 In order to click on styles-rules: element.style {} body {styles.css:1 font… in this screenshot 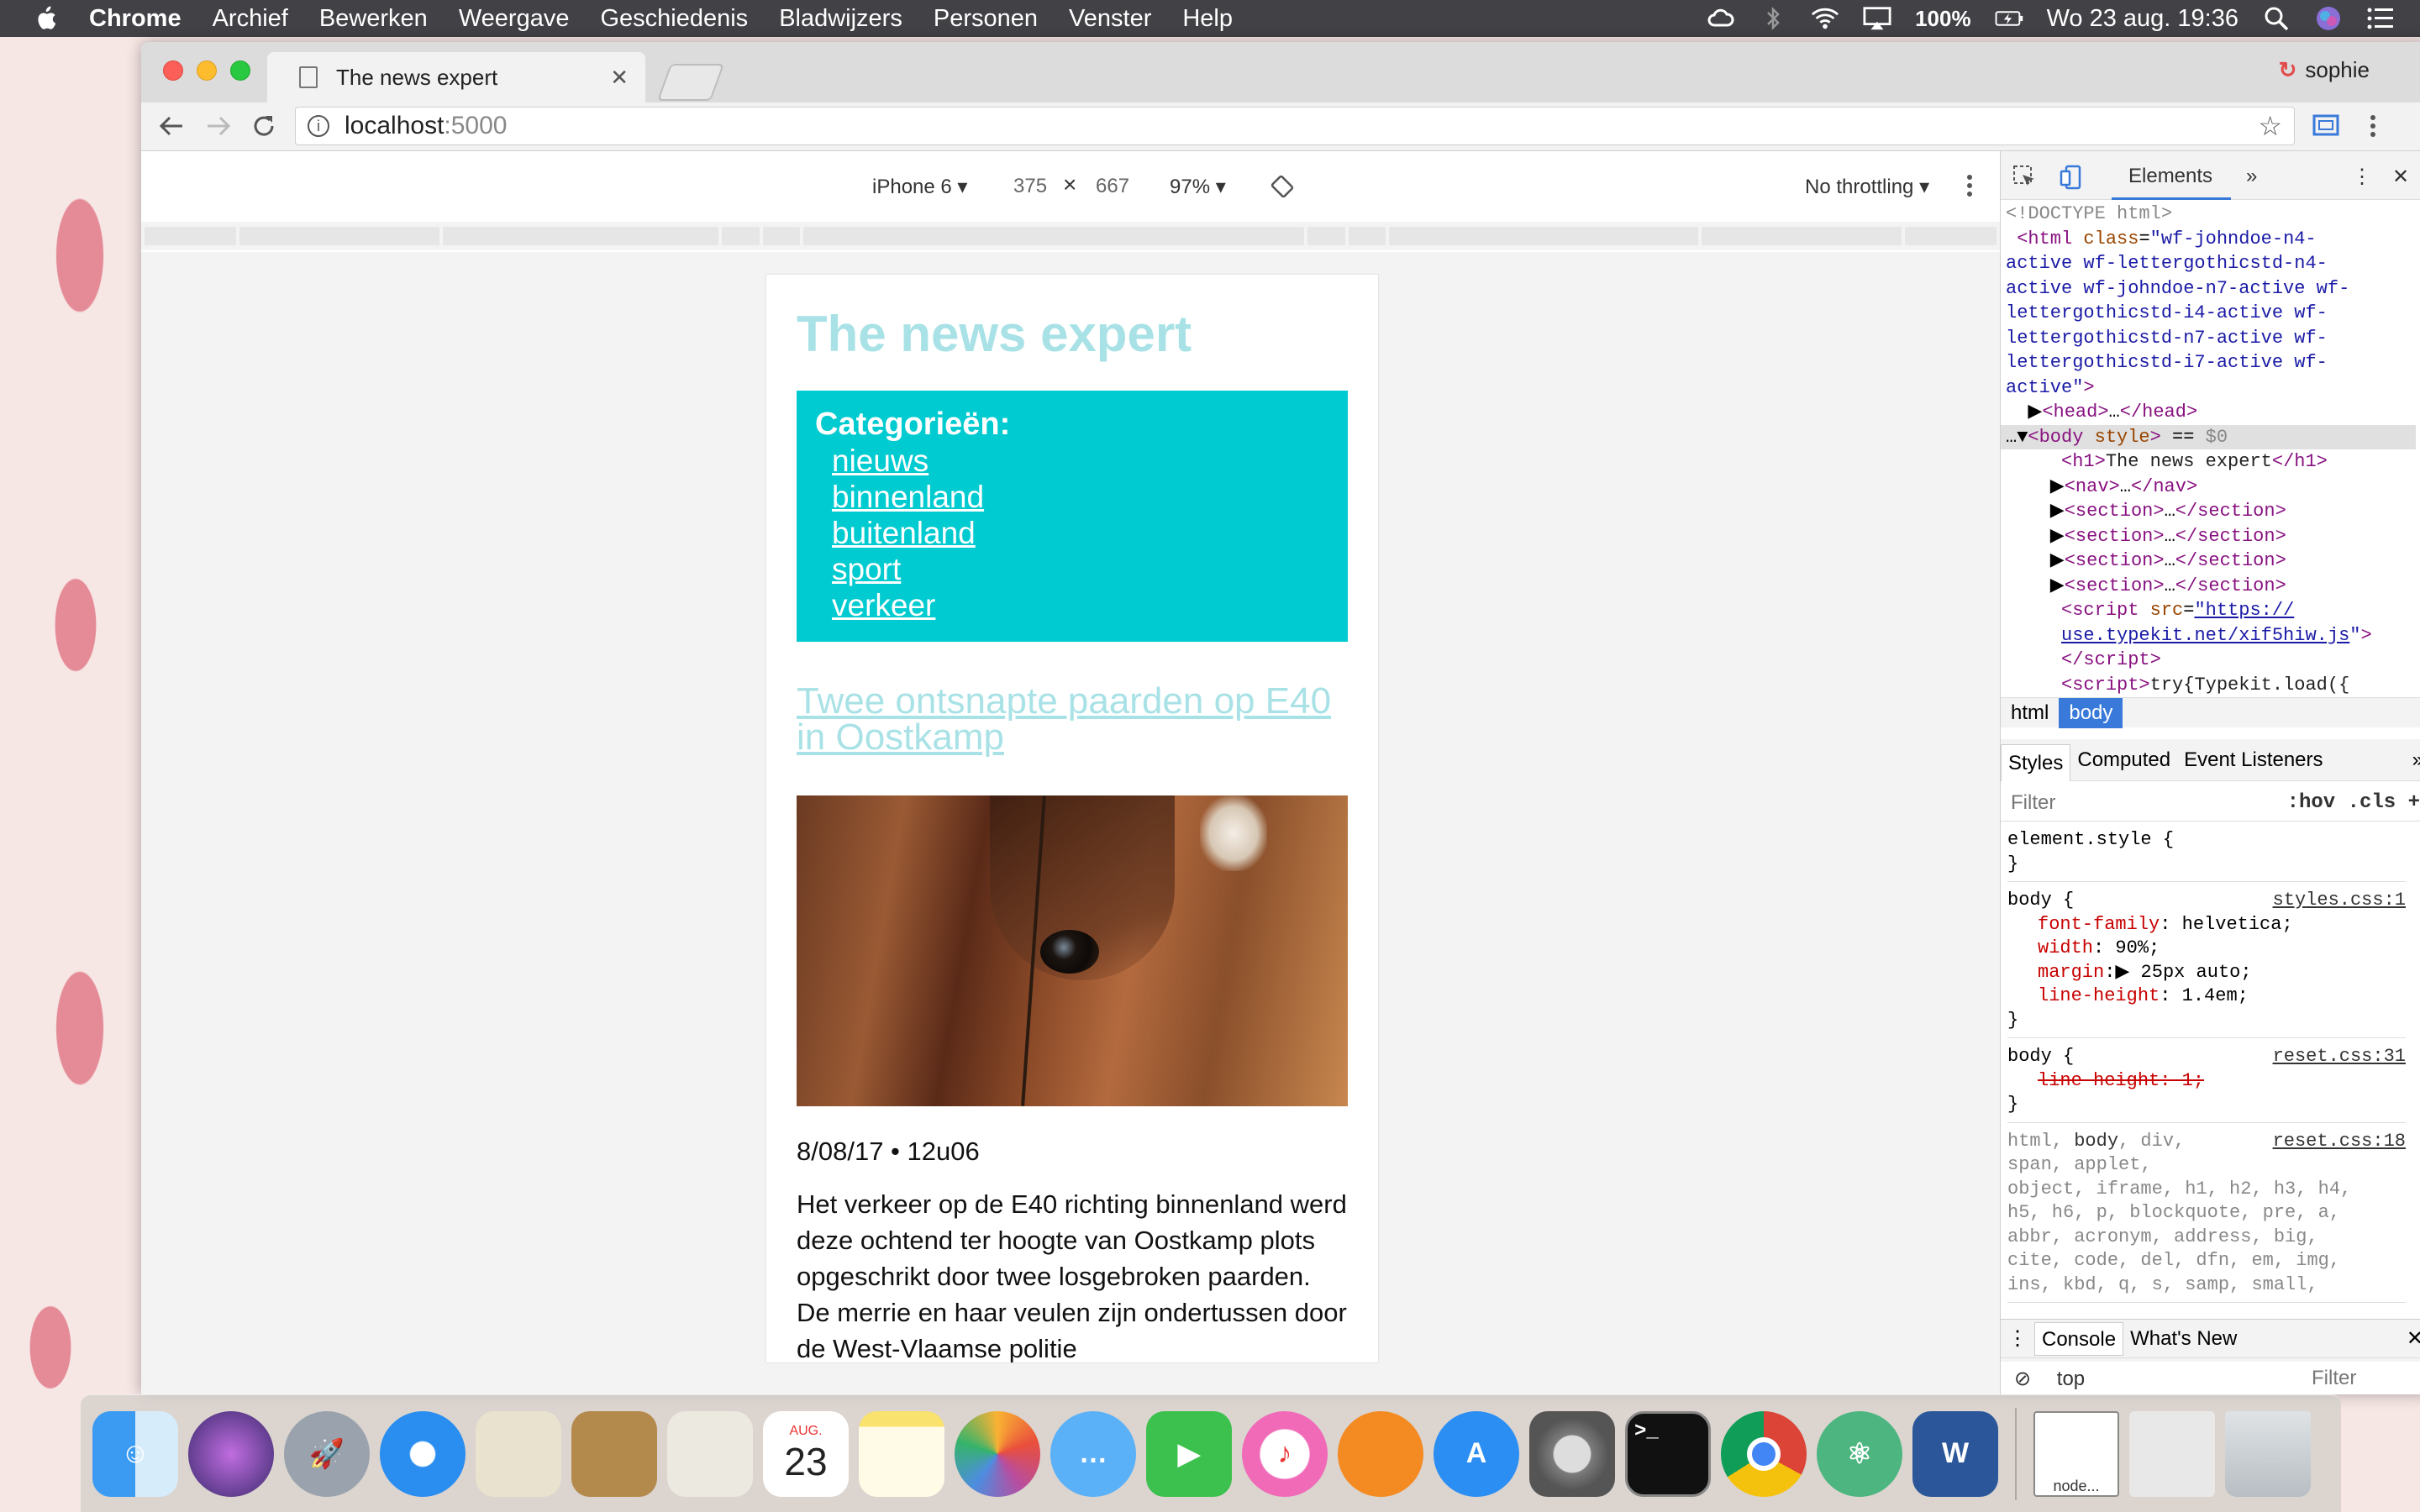, I will do `click(2207, 1071)`.